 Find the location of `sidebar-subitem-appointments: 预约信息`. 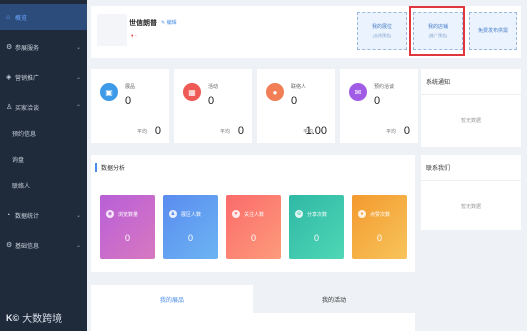

sidebar-subitem-appointments: 预约信息 is located at coordinates (43, 133).